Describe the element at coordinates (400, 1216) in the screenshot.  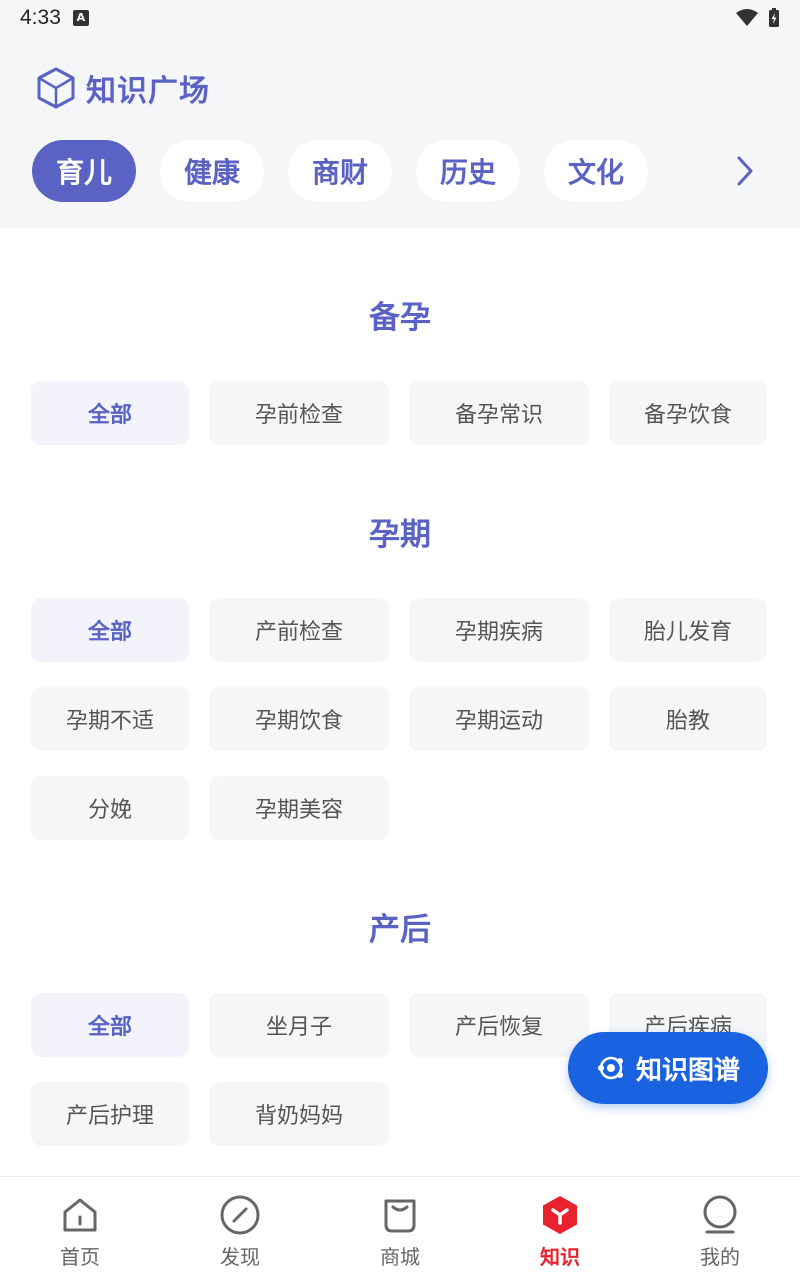
I see `bag-icon` at that location.